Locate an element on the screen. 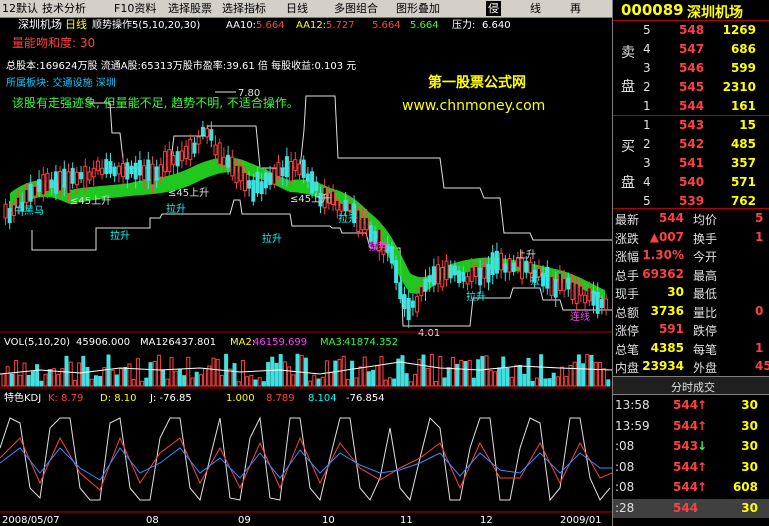  buy-price: 542 is located at coordinates (691, 144).